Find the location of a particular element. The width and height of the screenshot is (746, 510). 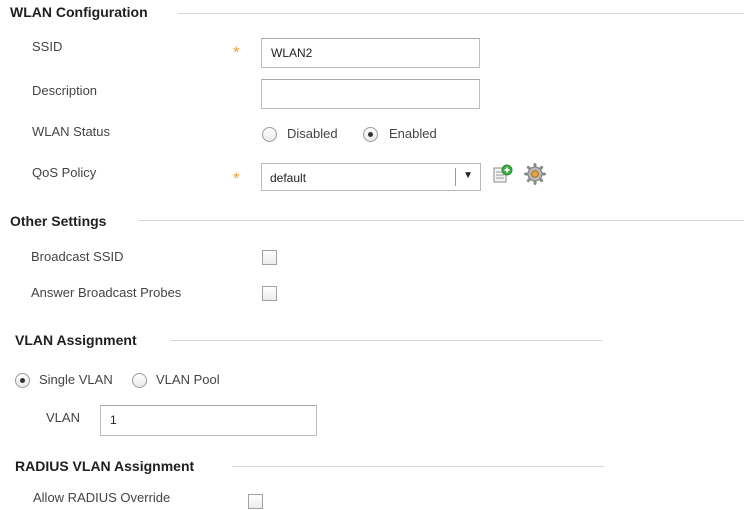

single-vlan-radio is located at coordinates (22, 380).